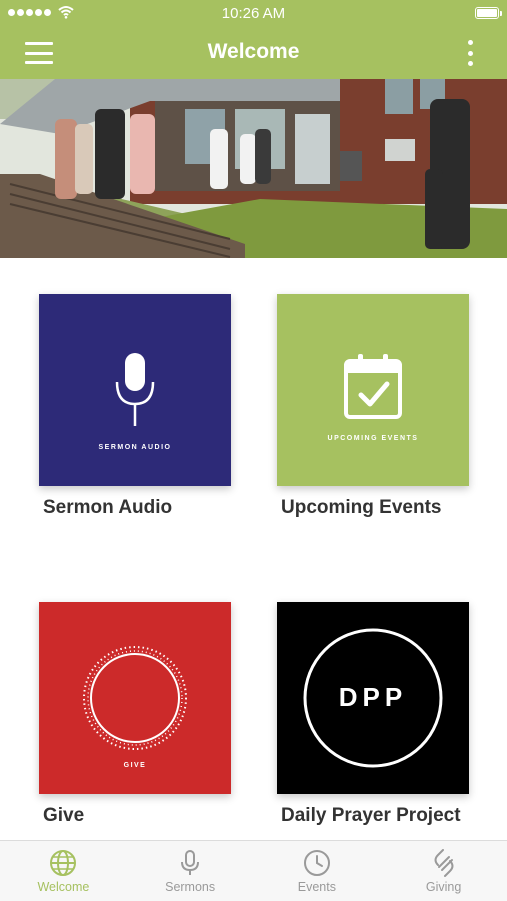 The width and height of the screenshot is (507, 901). I want to click on globe-icon, so click(63, 863).